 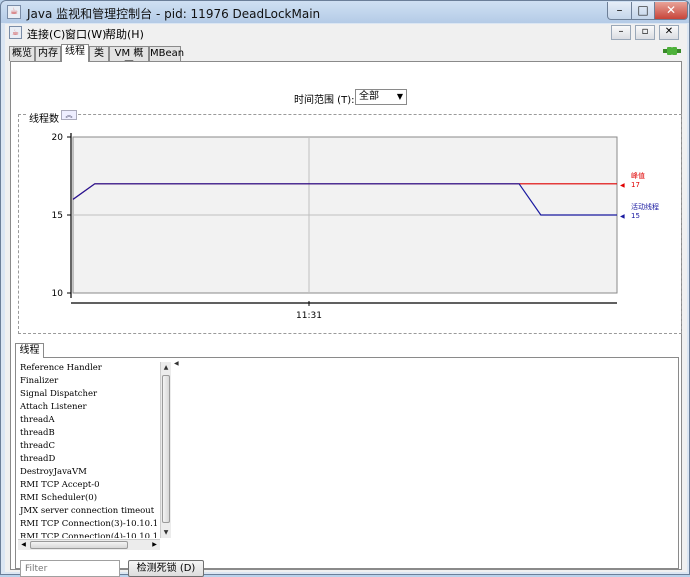 I want to click on thread-list-item: Finalizer, so click(x=88, y=381).